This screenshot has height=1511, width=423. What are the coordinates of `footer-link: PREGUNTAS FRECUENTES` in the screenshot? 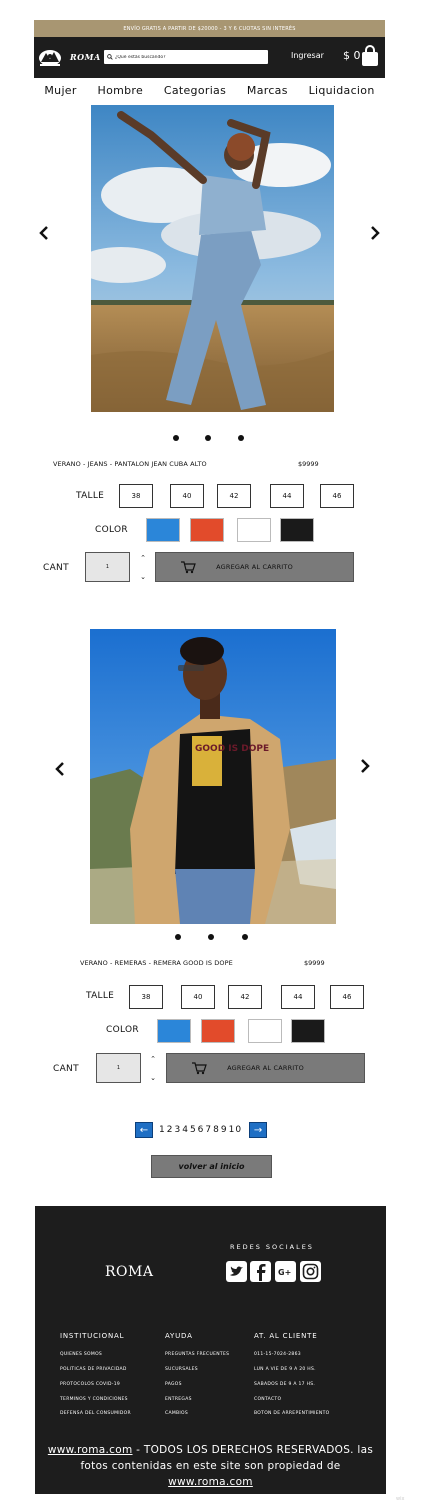 It's located at (197, 1354).